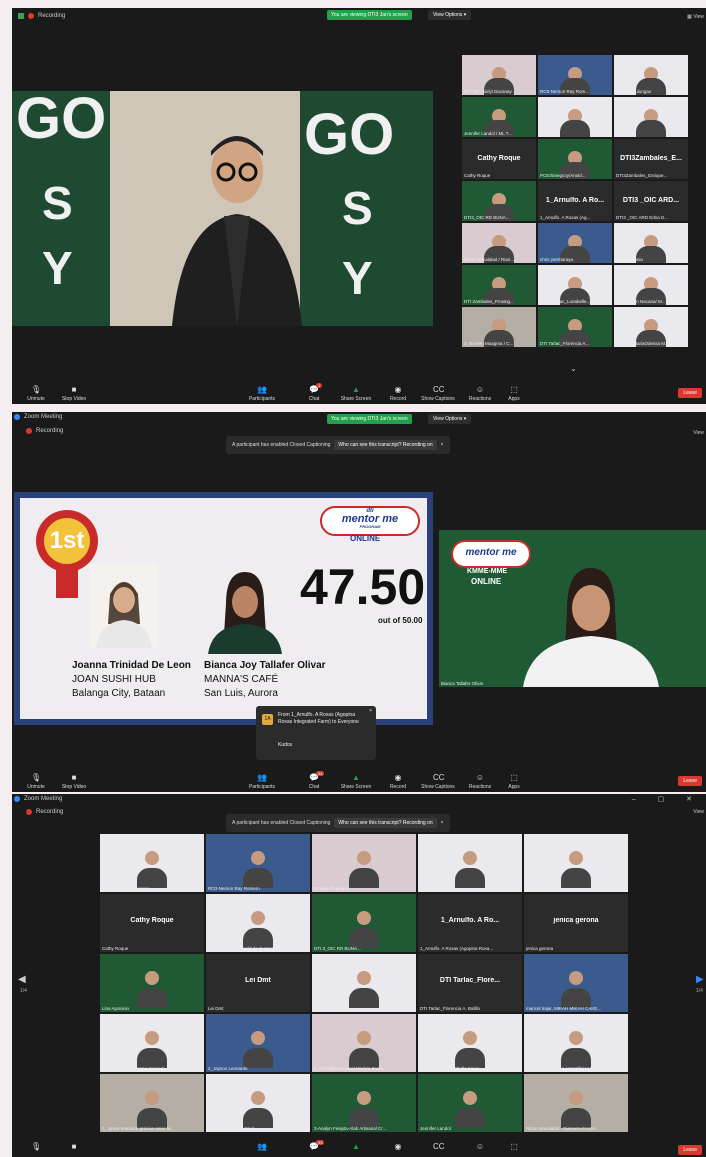 The height and width of the screenshot is (1157, 706). I want to click on share-screen-button: ▲, so click(356, 1148).